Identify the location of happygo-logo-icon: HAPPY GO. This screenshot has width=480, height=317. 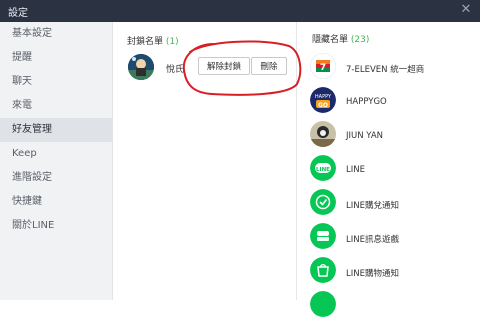
(323, 100).